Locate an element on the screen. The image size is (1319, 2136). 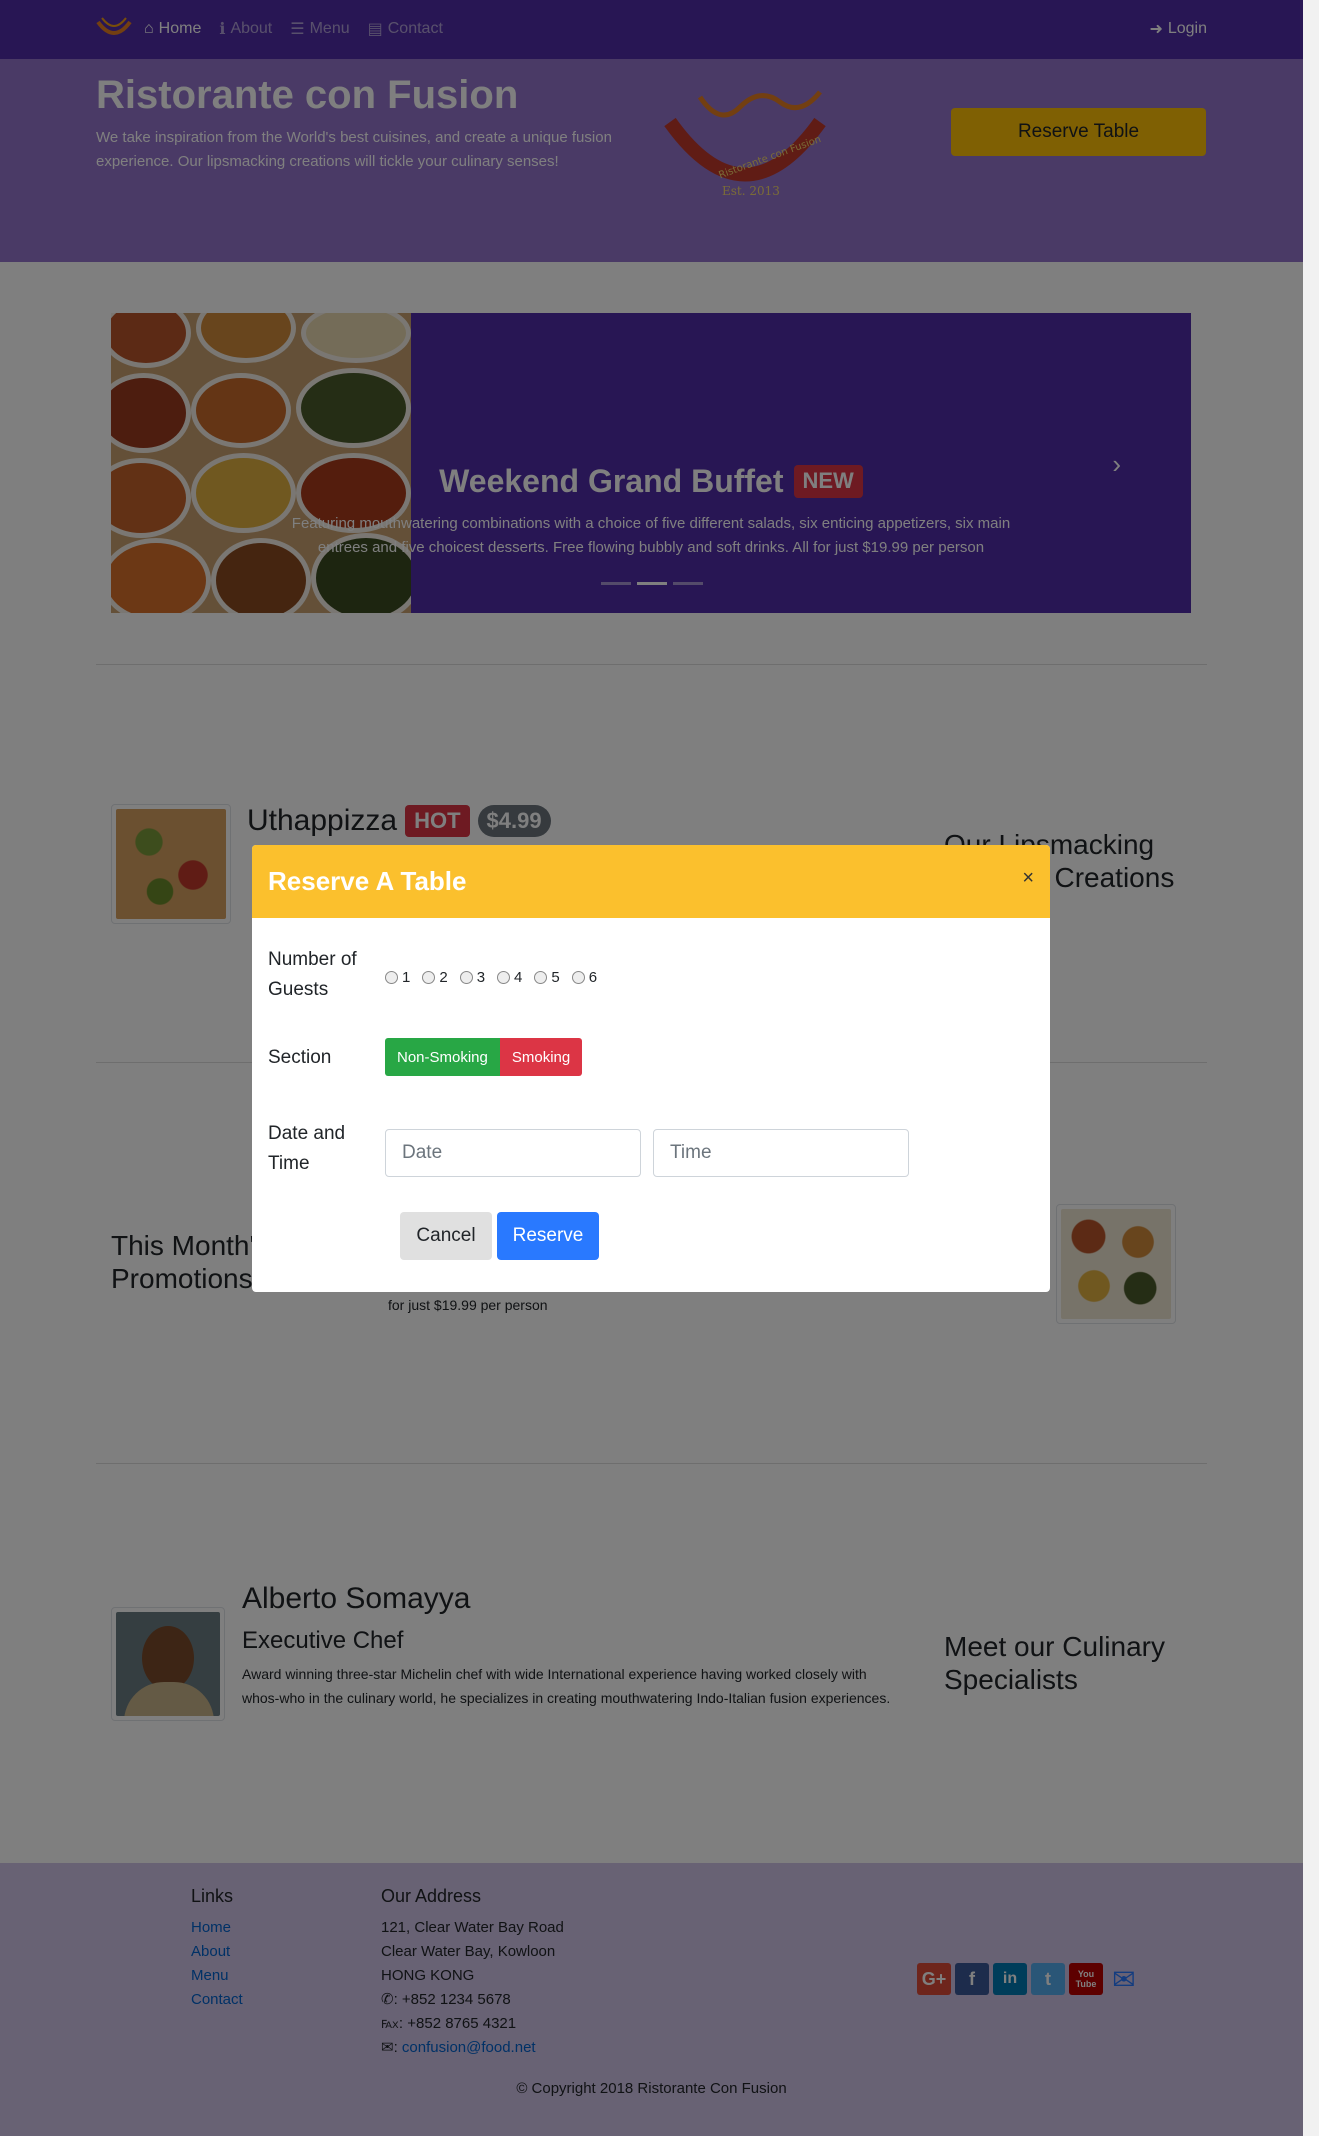
guests-radio-group: 1 2 3 4 5 6 is located at coordinates (491, 977).